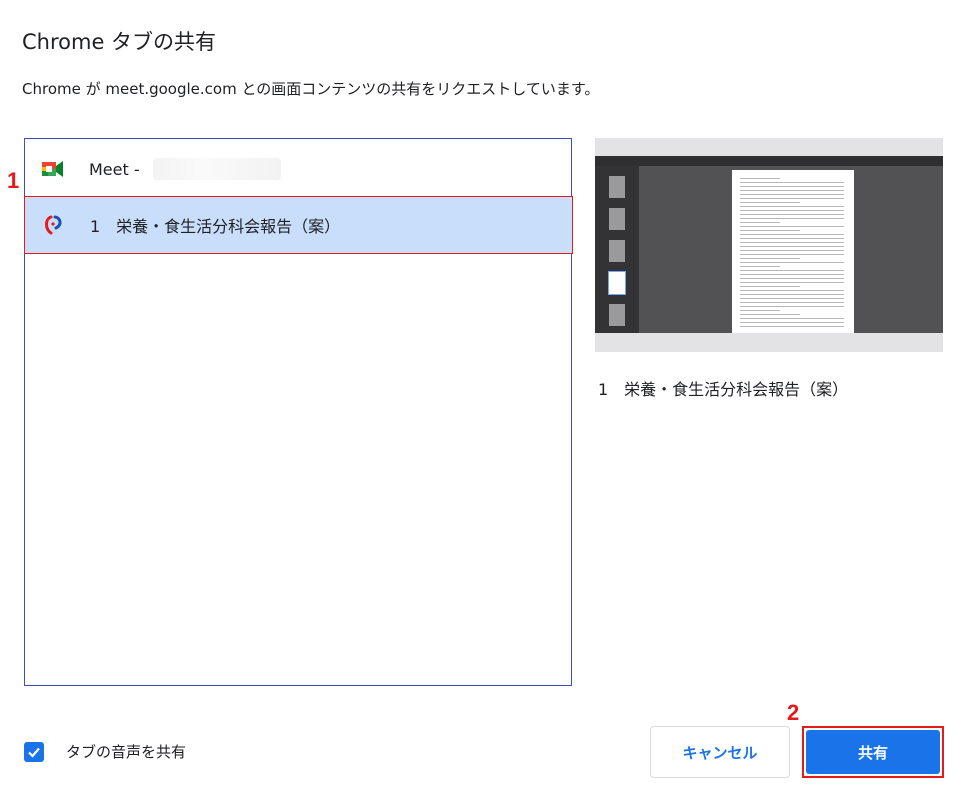 This screenshot has width=967, height=800. I want to click on checkmark-icon, so click(34, 752).